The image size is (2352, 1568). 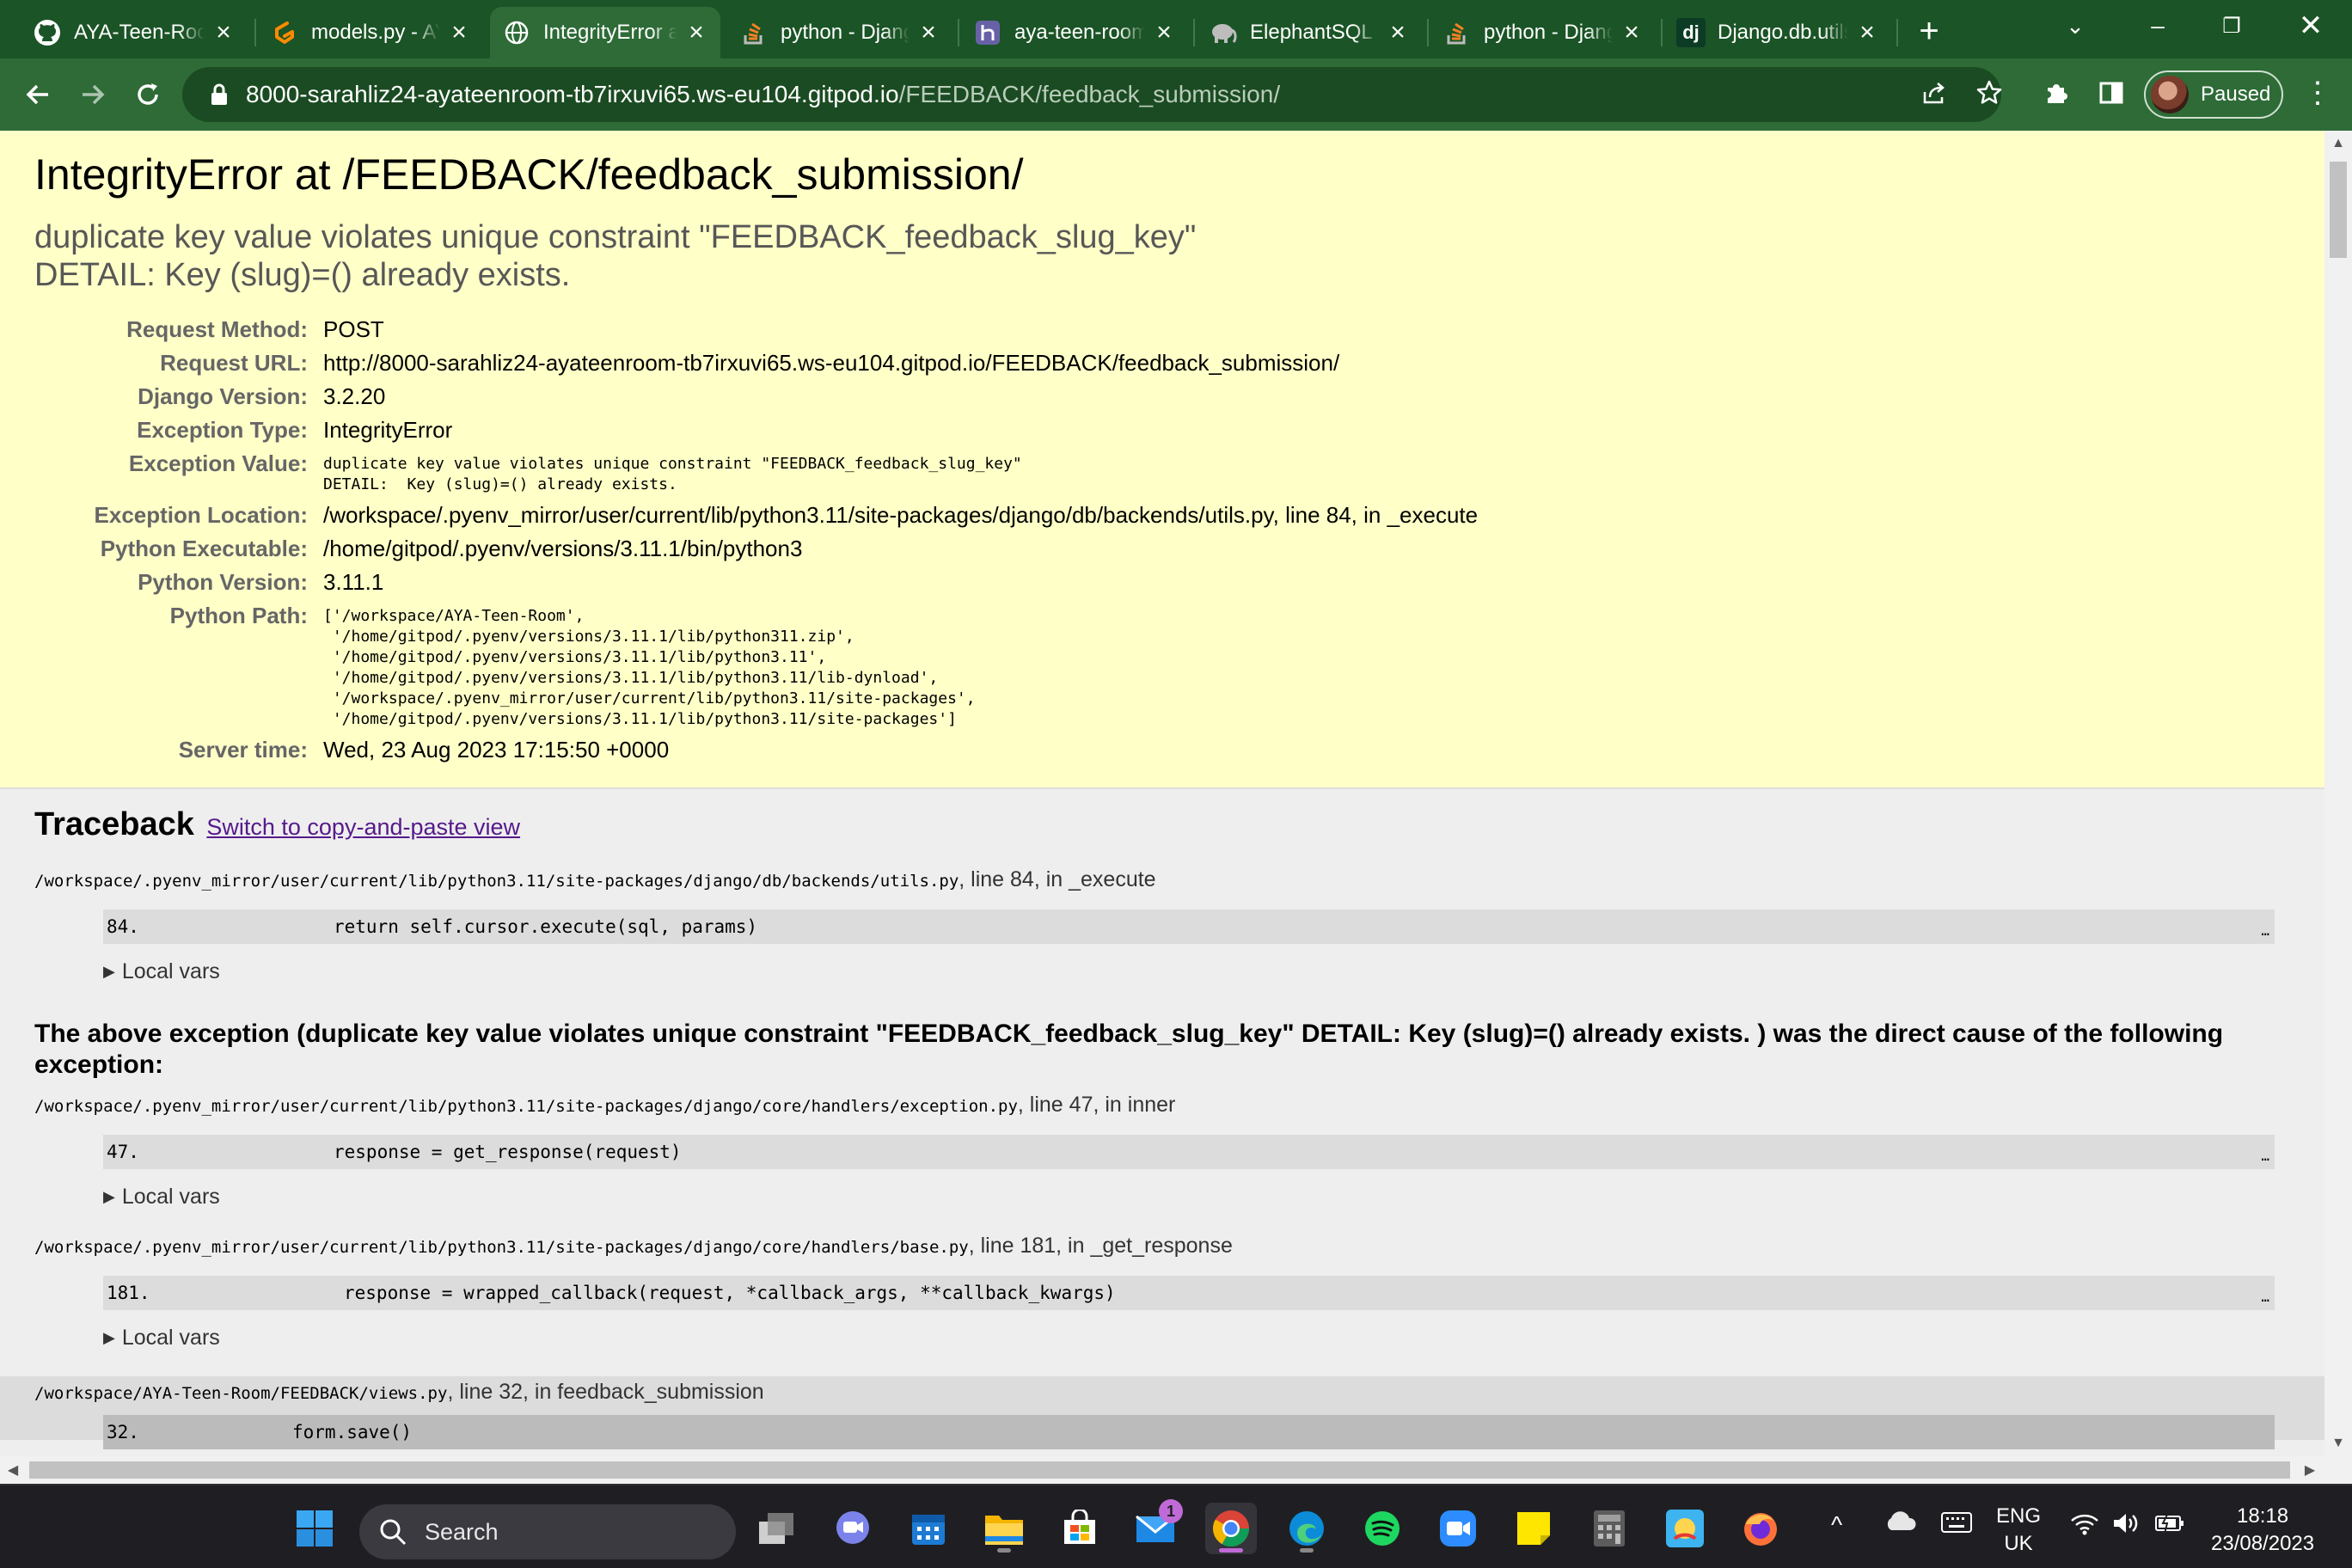 I want to click on new-tab-button: +, so click(x=1929, y=31).